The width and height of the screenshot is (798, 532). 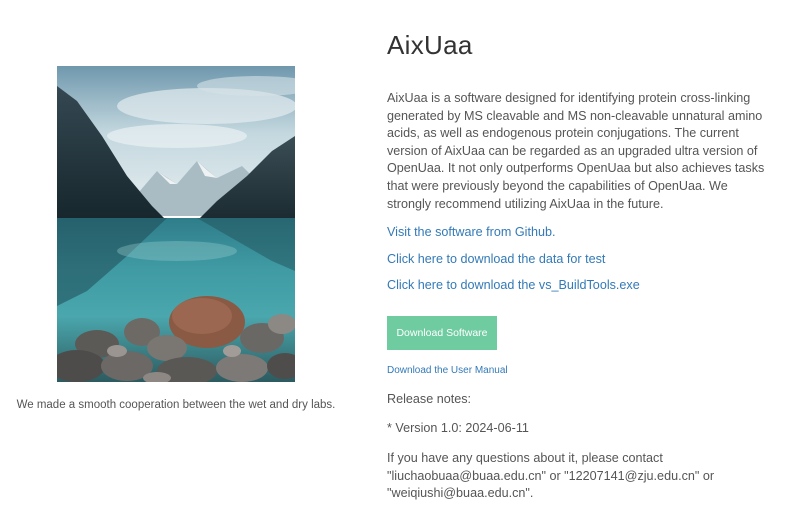 I want to click on page-title: AixUaa, so click(x=430, y=45).